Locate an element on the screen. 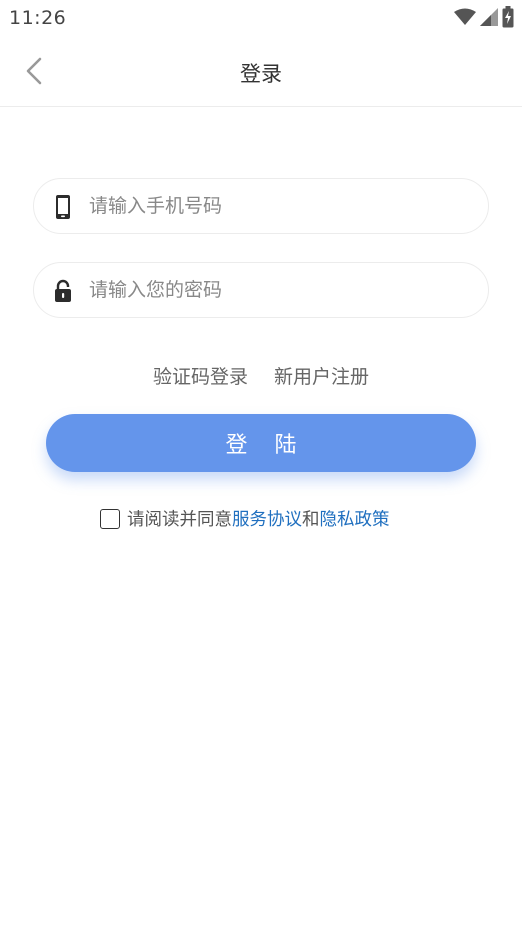 This screenshot has height=929, width=522. service-agreement-link: 服务协议 is located at coordinates (267, 518).